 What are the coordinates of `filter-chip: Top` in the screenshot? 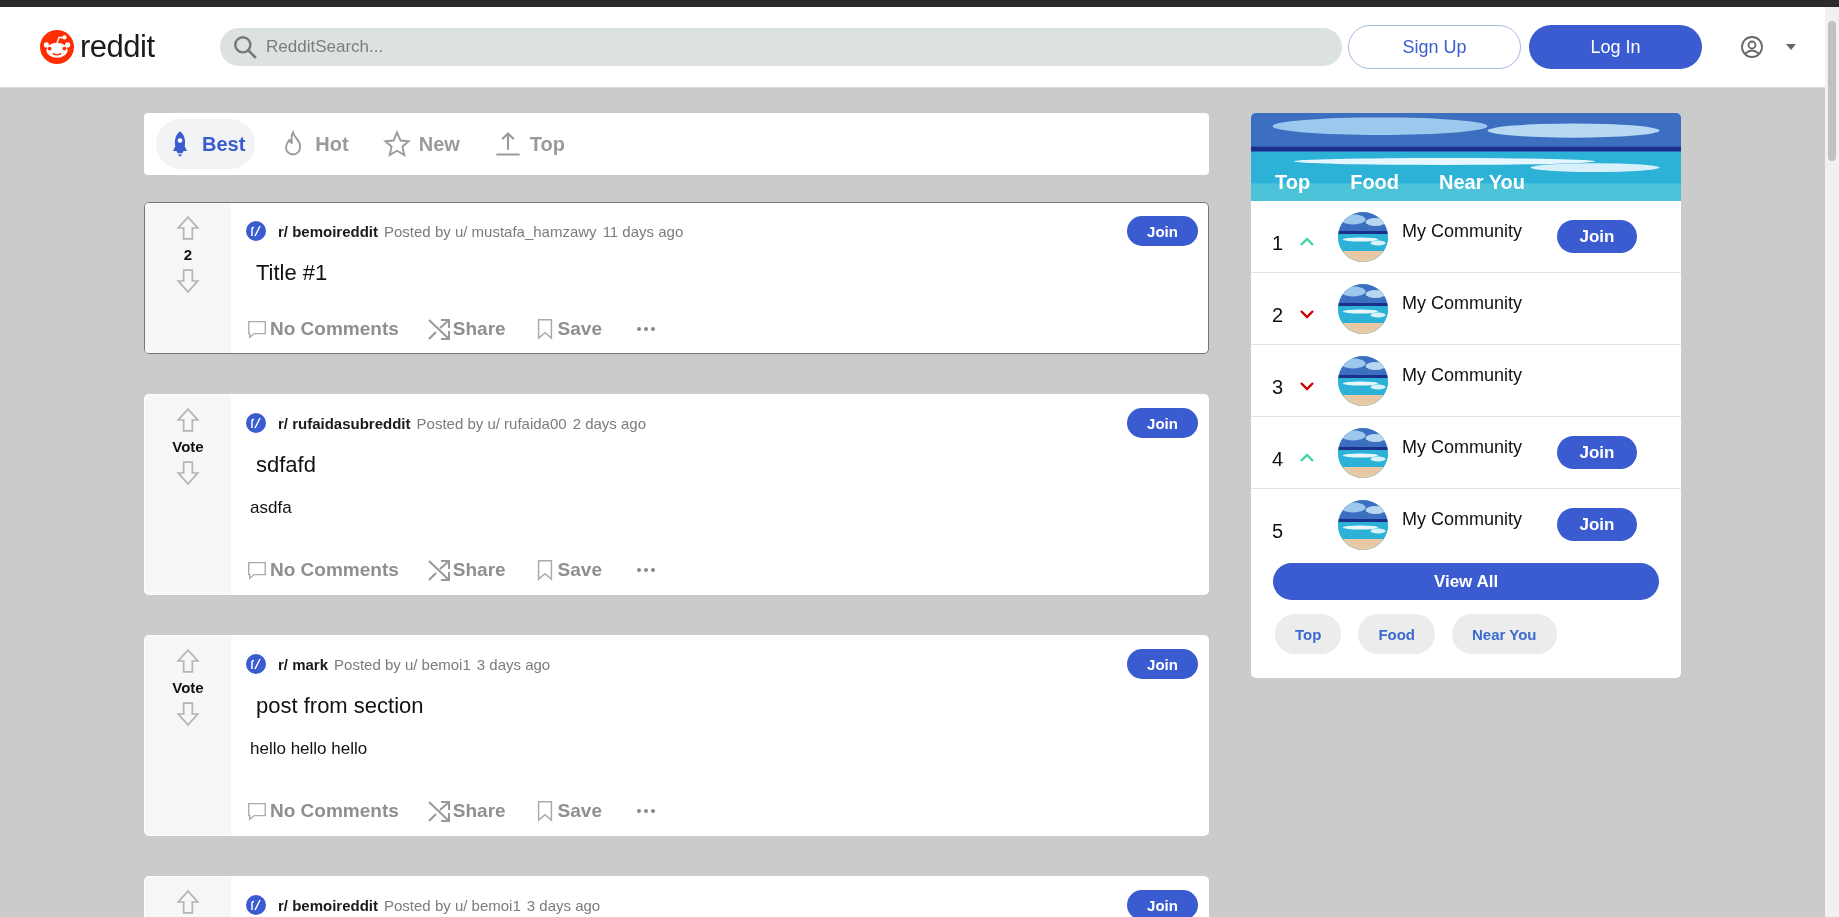 It's located at (1308, 634).